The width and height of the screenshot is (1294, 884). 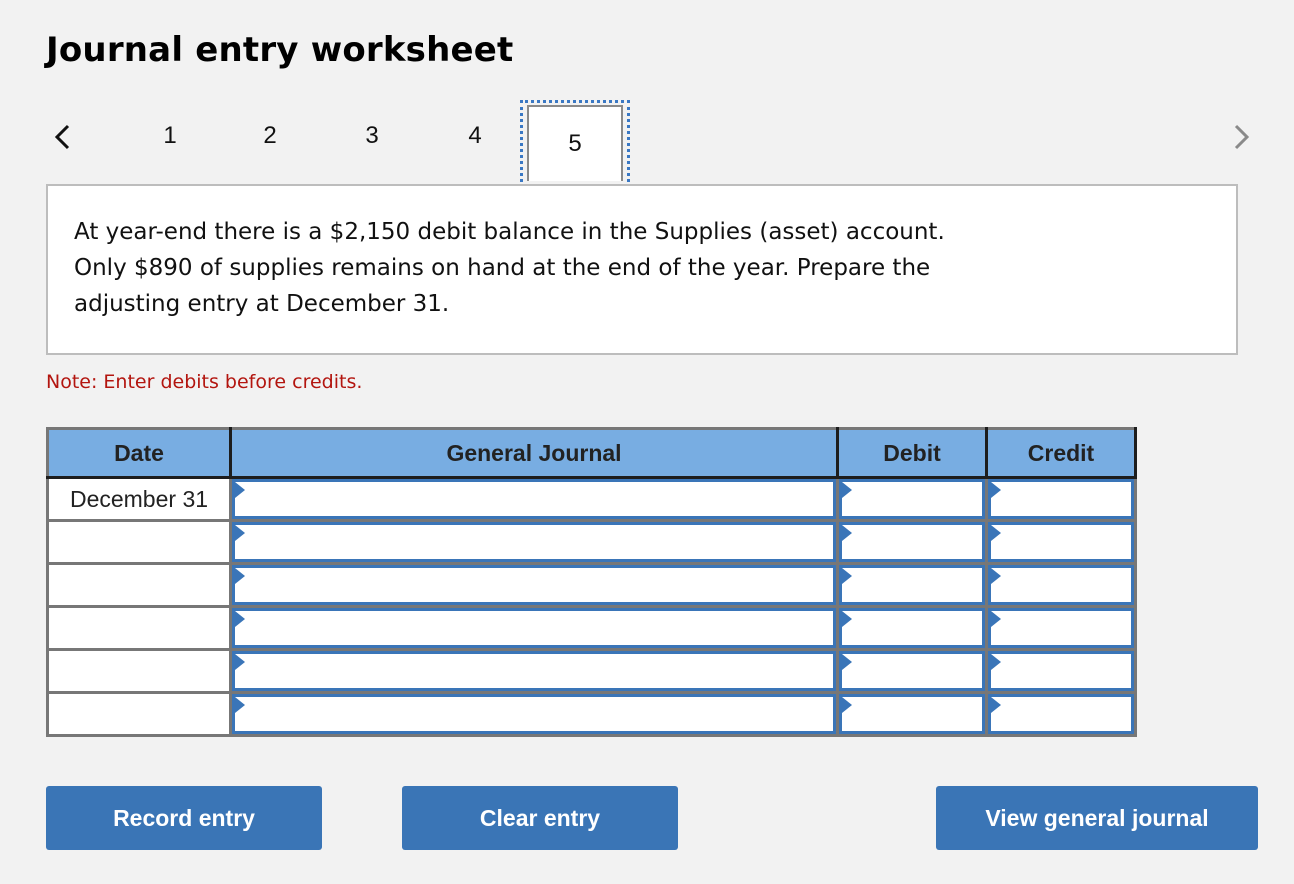 What do you see at coordinates (204, 382) in the screenshot?
I see `instruction-note: Note: Enter debits before credits.` at bounding box center [204, 382].